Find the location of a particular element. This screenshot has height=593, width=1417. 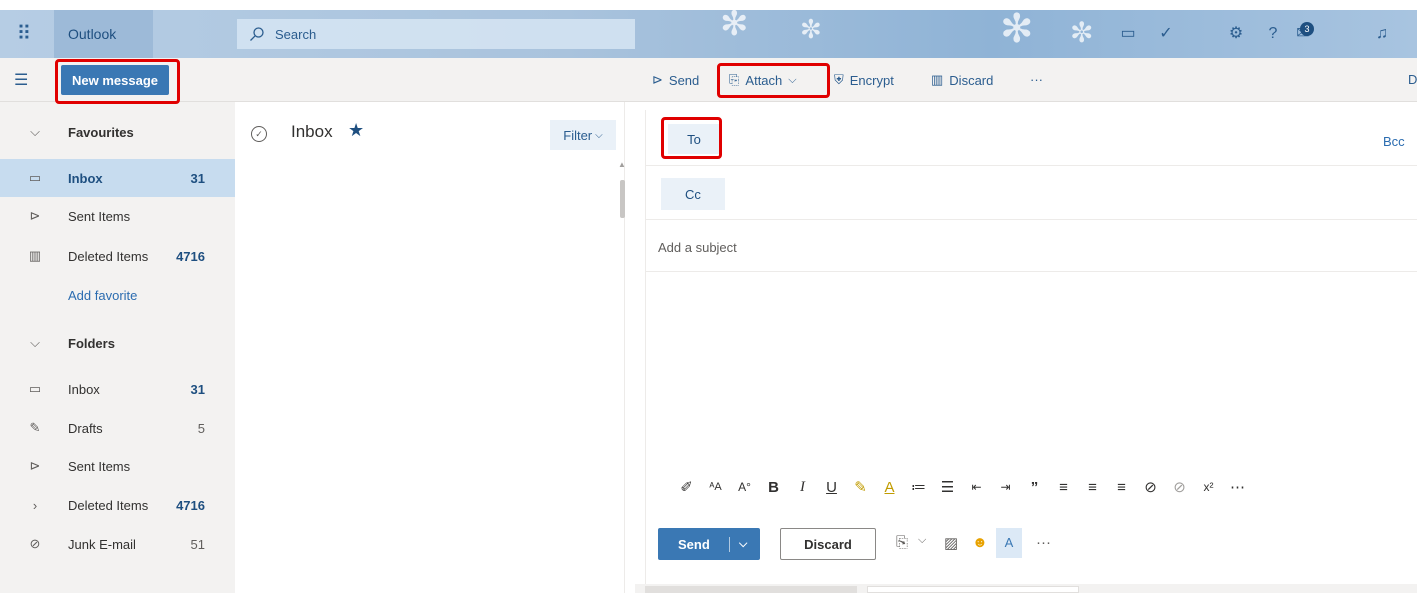

align-right-icon: ≡ is located at coordinates (1121, 487).